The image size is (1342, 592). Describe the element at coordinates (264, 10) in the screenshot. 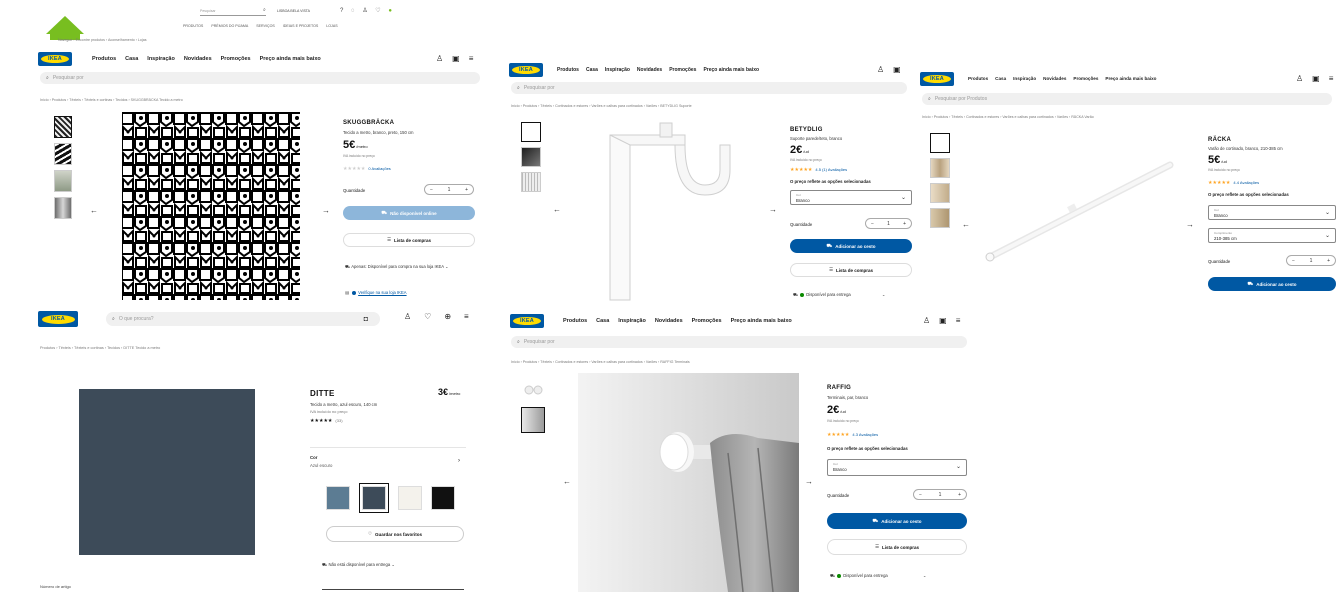

I see `search-icon: ⌕` at that location.